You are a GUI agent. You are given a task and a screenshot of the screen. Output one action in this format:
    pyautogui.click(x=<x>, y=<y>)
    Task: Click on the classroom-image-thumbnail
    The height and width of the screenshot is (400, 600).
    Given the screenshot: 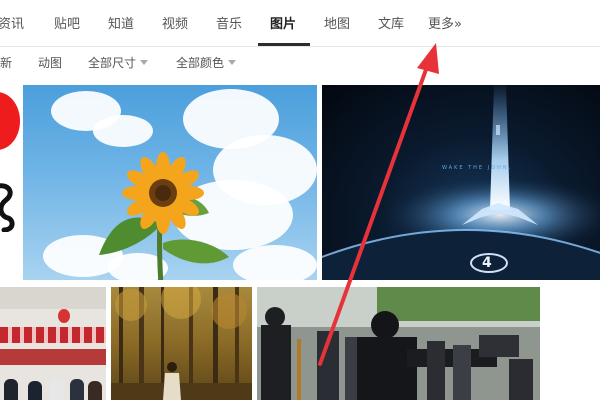 What is the action you would take?
    pyautogui.click(x=53, y=343)
    